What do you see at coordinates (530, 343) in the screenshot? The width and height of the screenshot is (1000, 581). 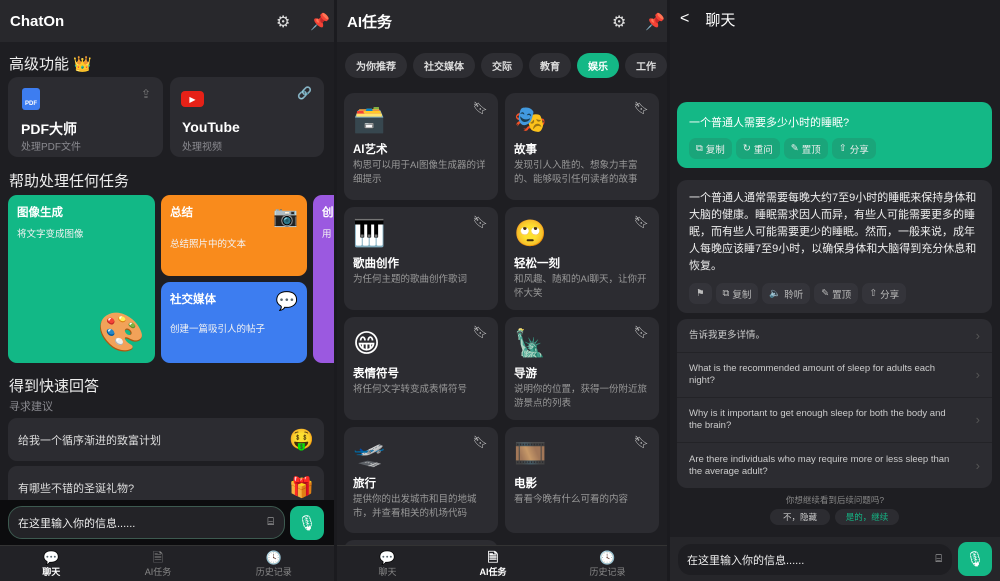 I see `task-emoji-icon: 🗽` at bounding box center [530, 343].